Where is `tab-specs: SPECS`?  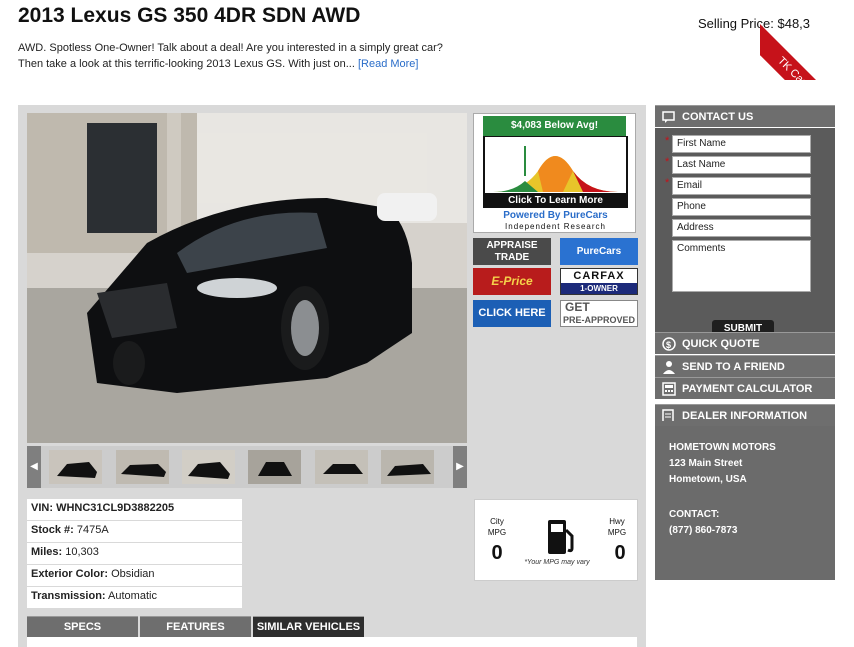
tab-specs: SPECS is located at coordinates (82, 626).